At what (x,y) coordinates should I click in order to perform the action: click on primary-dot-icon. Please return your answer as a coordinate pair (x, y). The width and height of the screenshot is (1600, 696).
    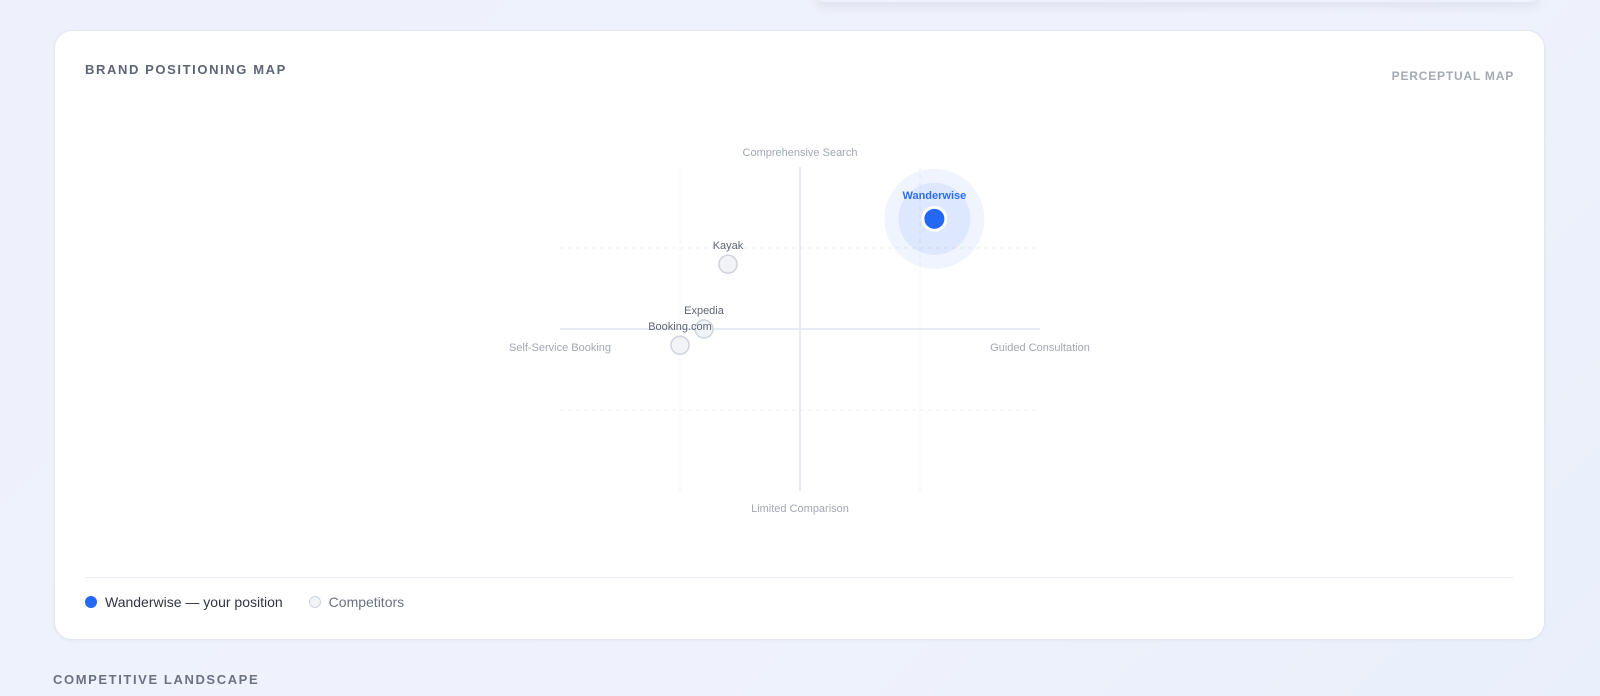
    Looking at the image, I should click on (91, 602).